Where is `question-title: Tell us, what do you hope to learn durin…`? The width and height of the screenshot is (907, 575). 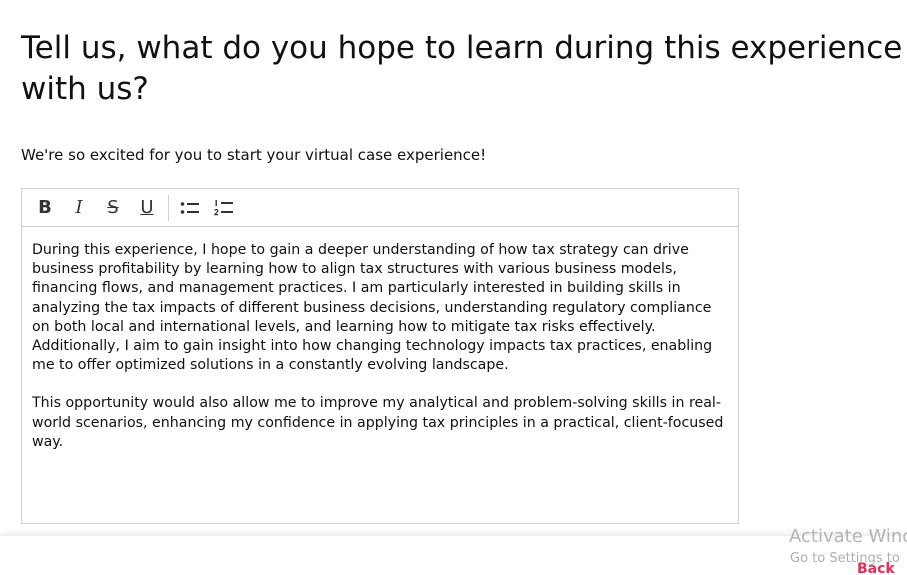 question-title: Tell us, what do you hope to learn durin… is located at coordinates (464, 69).